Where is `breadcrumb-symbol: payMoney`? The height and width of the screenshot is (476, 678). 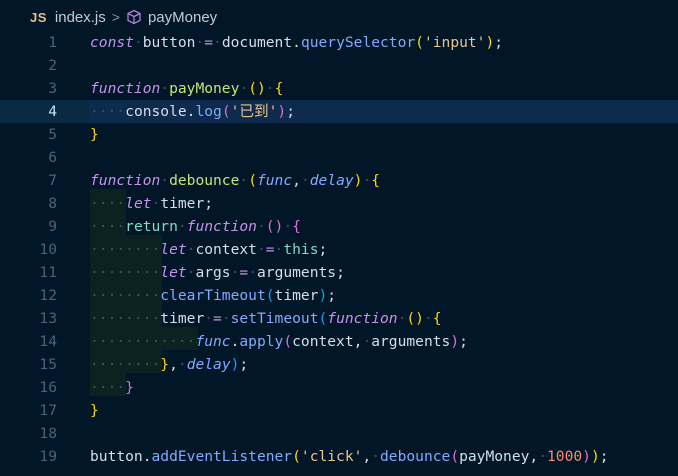 breadcrumb-symbol: payMoney is located at coordinates (182, 17).